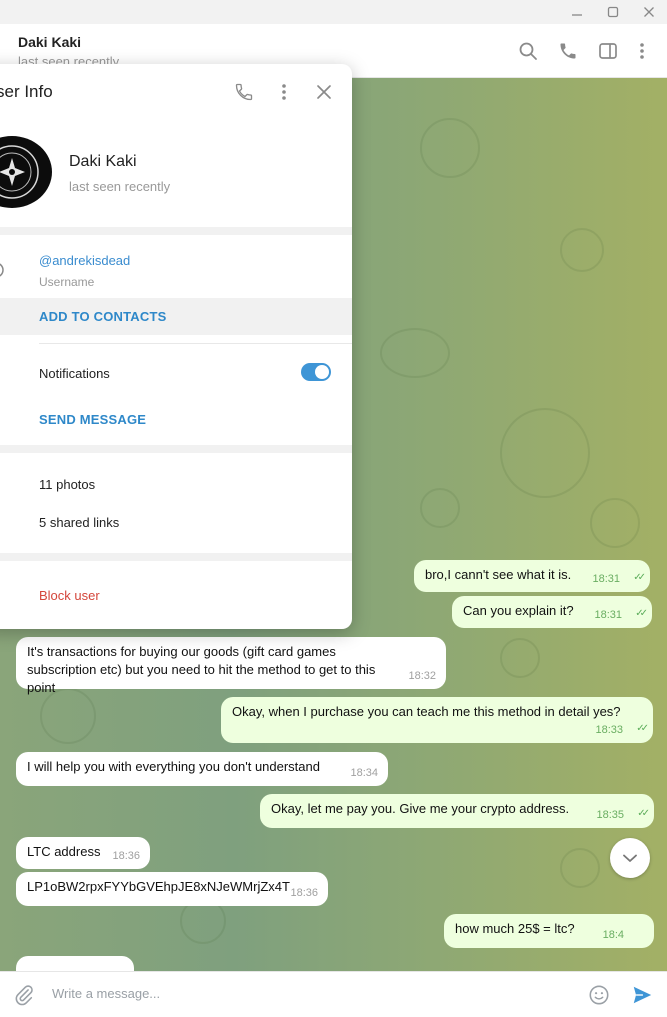 This screenshot has width=667, height=1017. I want to click on chevron-down-icon, so click(630, 858).